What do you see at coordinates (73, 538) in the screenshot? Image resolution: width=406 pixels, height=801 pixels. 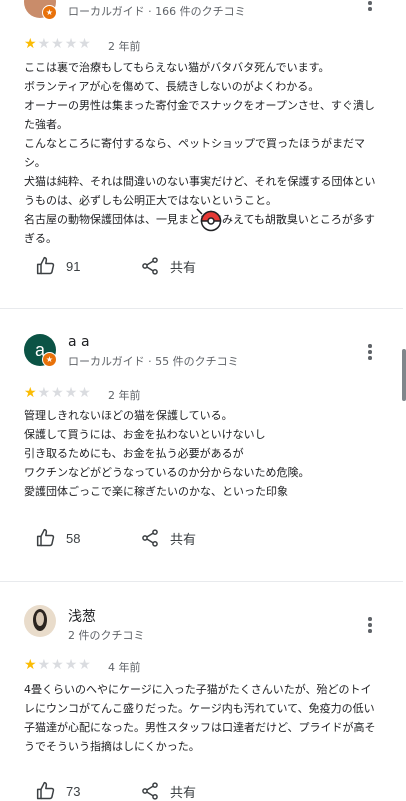 I see `like-count: 58` at bounding box center [73, 538].